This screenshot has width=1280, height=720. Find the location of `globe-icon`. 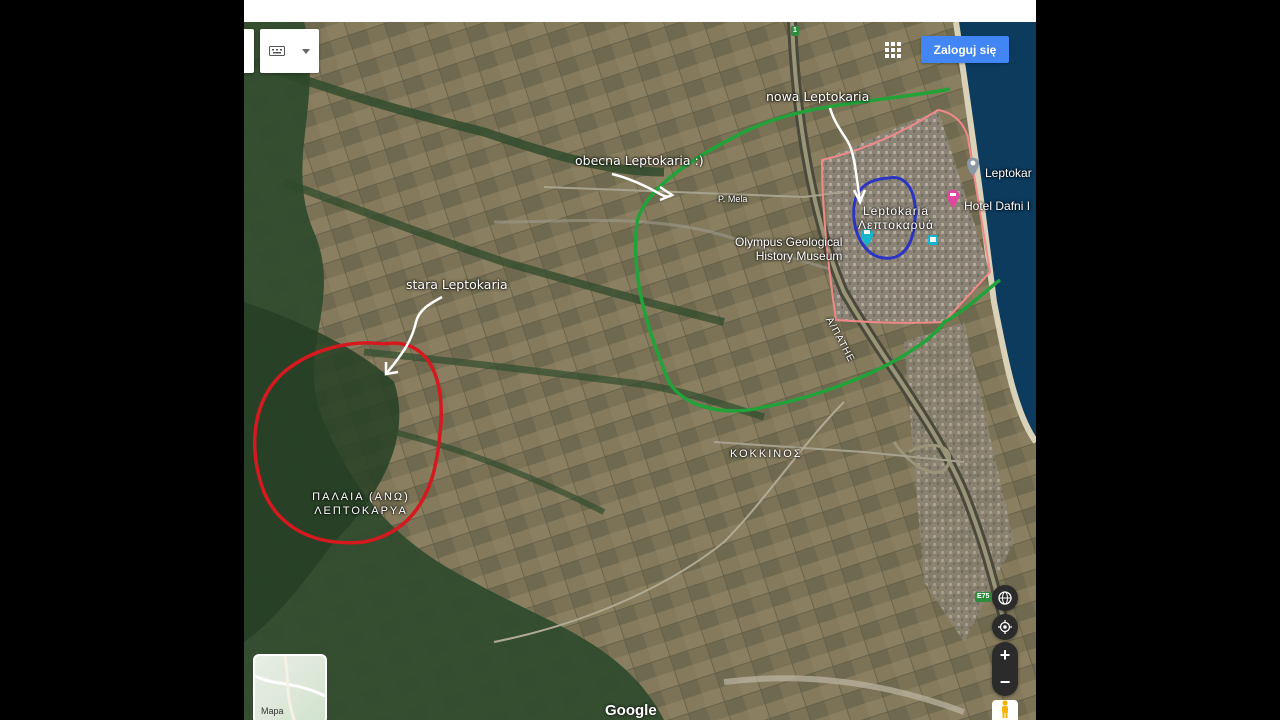

globe-icon is located at coordinates (1005, 598).